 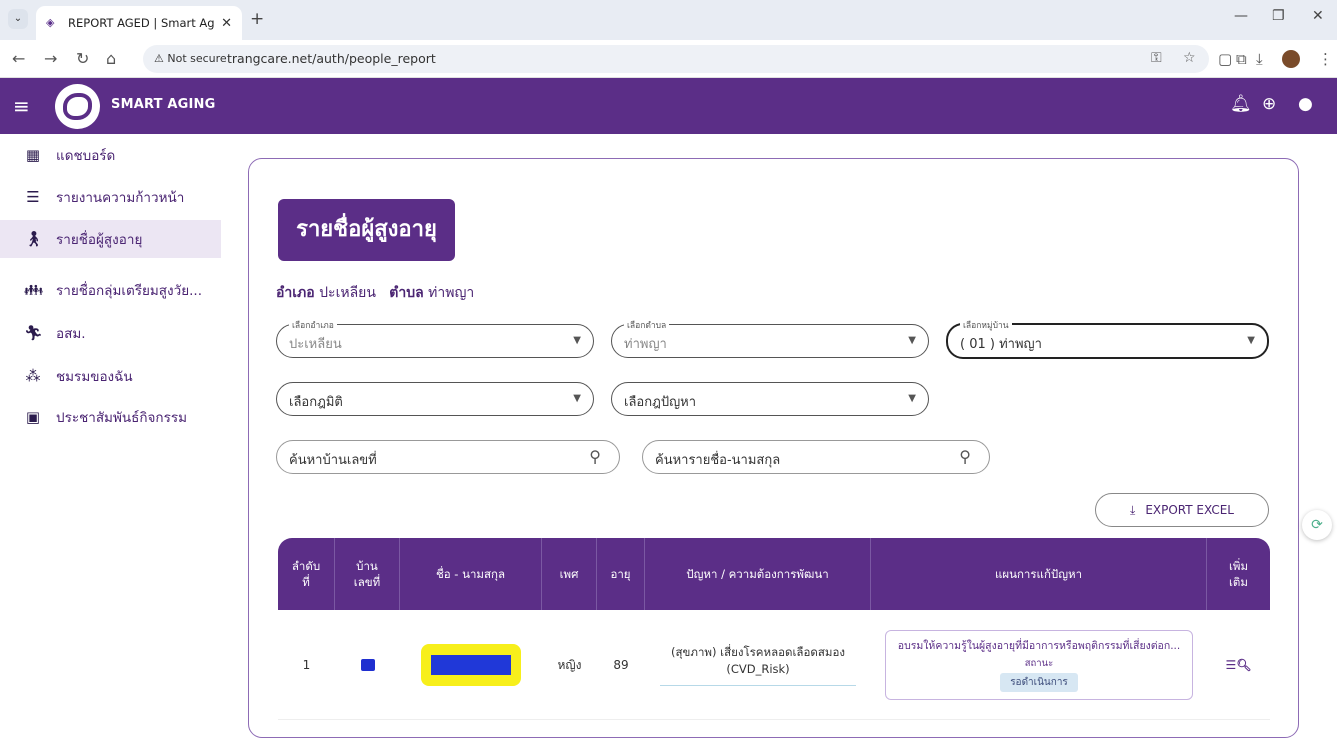 What do you see at coordinates (1269, 104) in the screenshot?
I see `globe-icon: ⊕` at bounding box center [1269, 104].